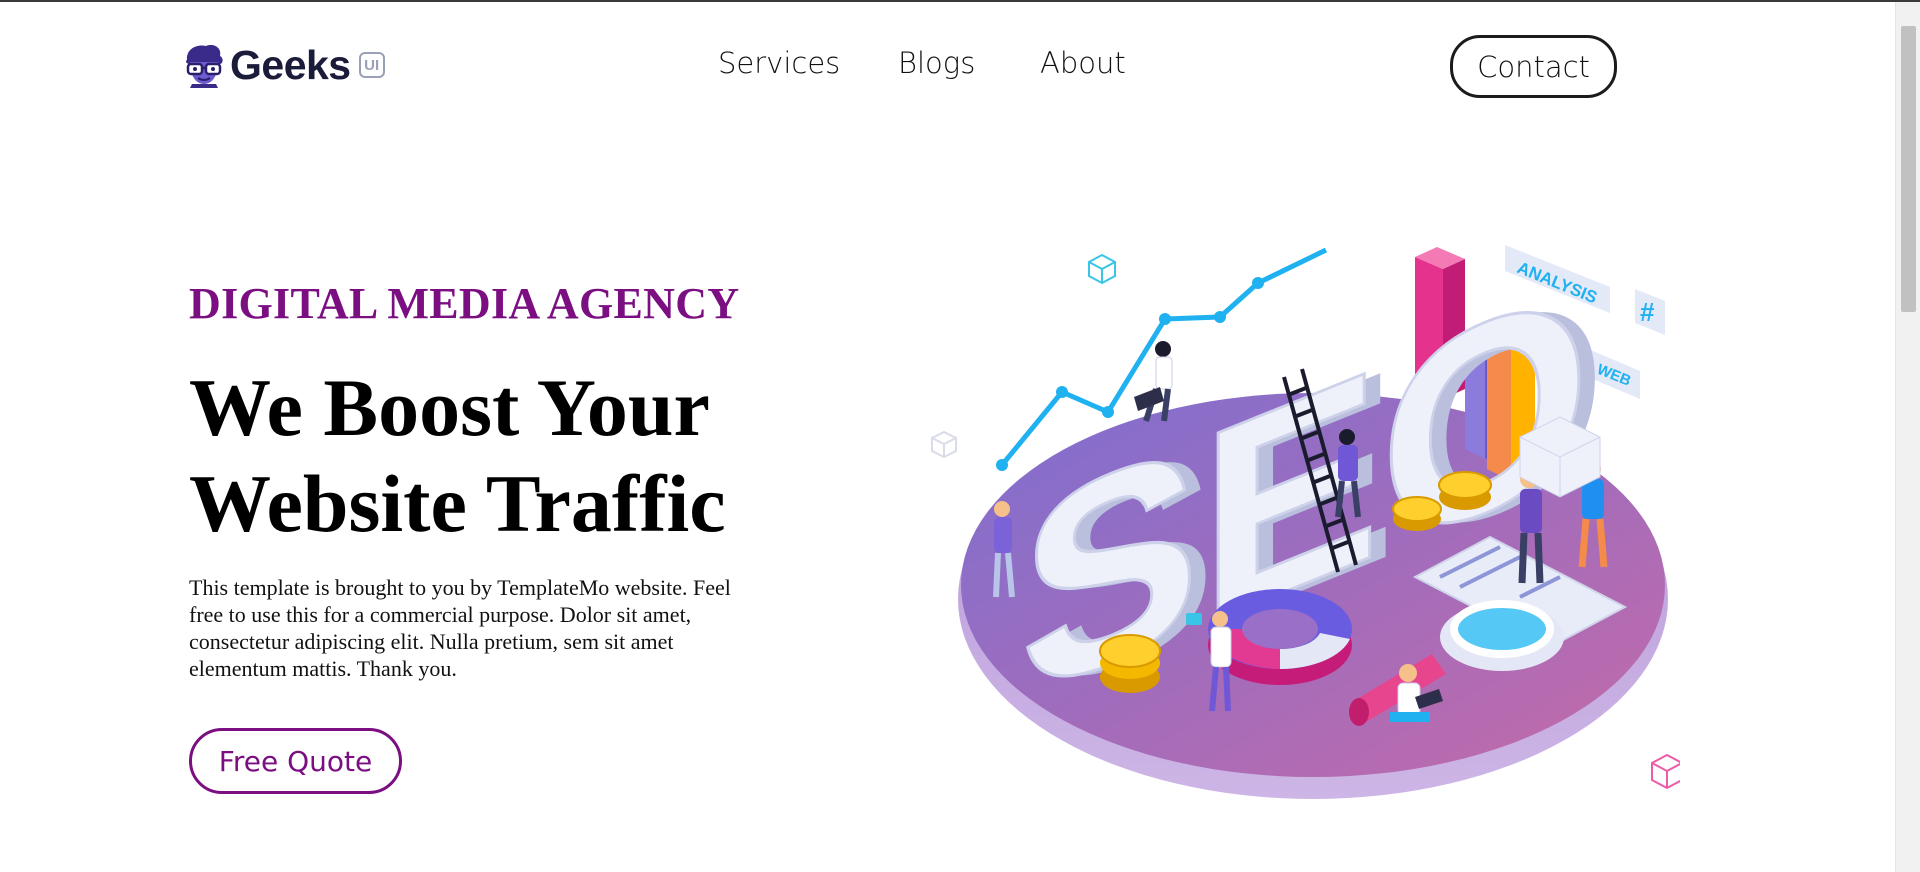 This screenshot has height=872, width=1920. What do you see at coordinates (936, 63) in the screenshot?
I see `nav-link-blogs: Blogs` at bounding box center [936, 63].